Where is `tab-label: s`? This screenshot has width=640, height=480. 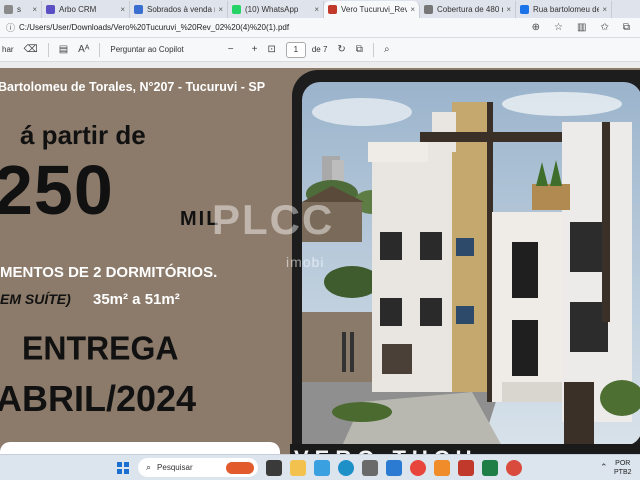 tab-label: s is located at coordinates (19, 9).